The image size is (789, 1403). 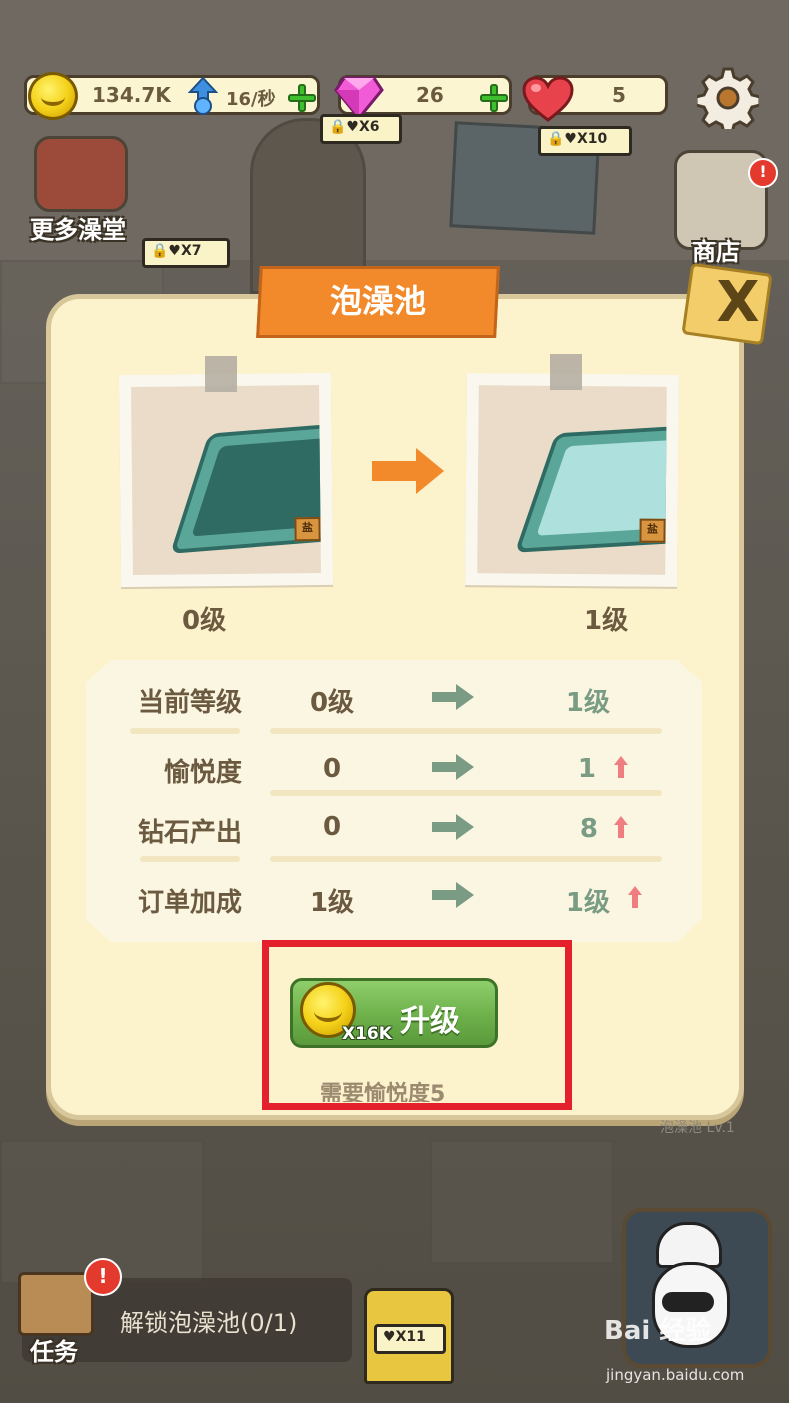 What do you see at coordinates (383, 1092) in the screenshot?
I see `requirement-text: 需要愉悦度5` at bounding box center [383, 1092].